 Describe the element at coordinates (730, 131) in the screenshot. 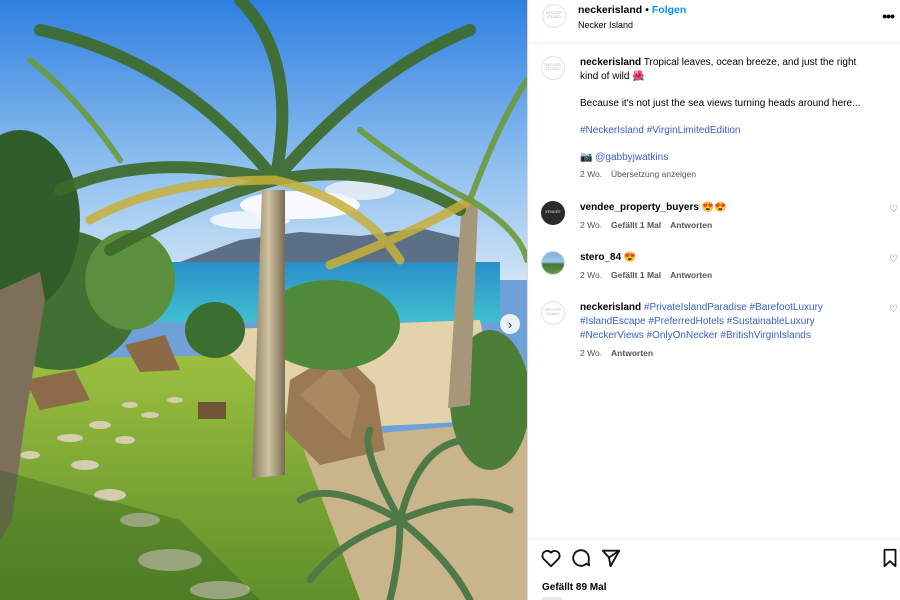

I see `caption-hashtags: #NeckerIsland #VirginLimitedEdition` at that location.